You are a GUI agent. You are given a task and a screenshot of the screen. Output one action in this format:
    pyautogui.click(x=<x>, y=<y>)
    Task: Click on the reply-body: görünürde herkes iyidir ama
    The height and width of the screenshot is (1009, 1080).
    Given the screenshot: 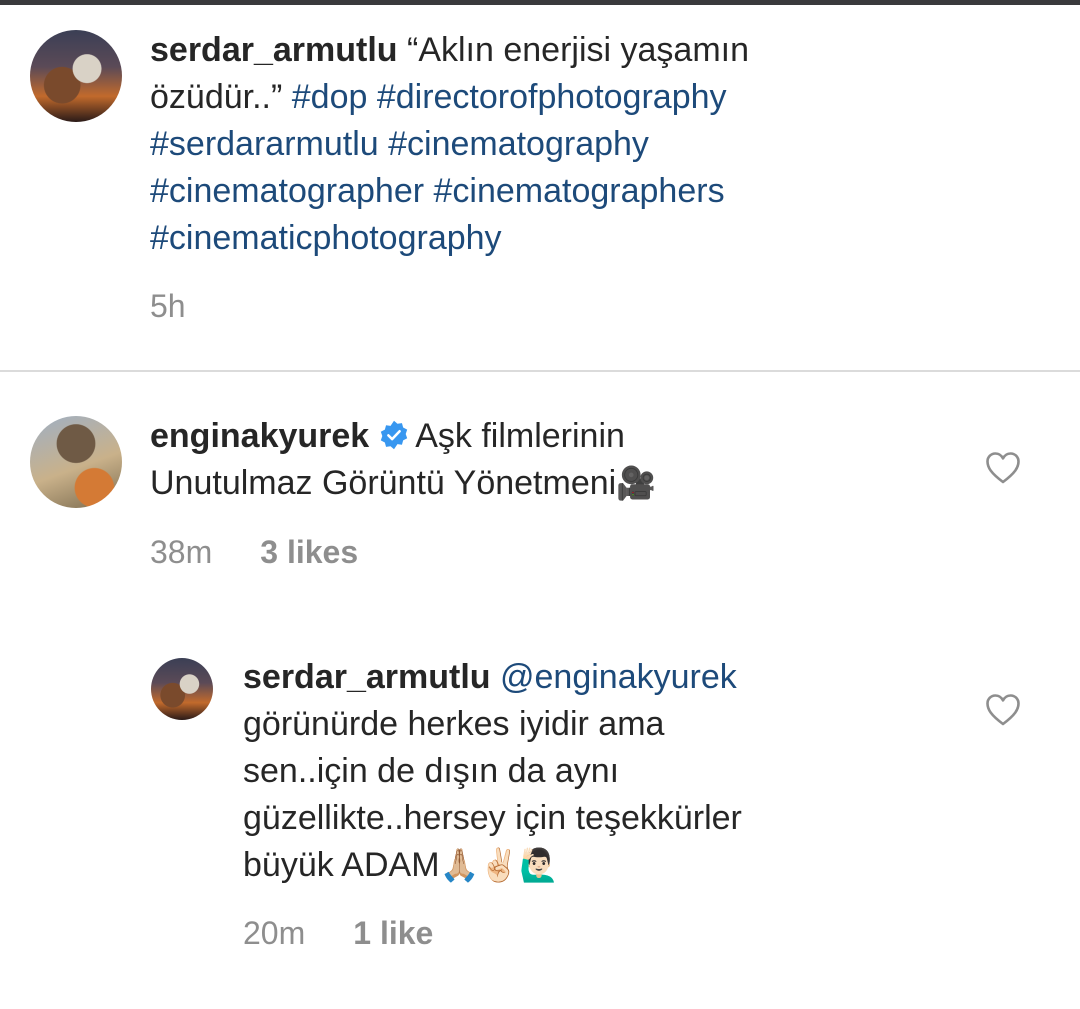 What is the action you would take?
    pyautogui.click(x=454, y=724)
    